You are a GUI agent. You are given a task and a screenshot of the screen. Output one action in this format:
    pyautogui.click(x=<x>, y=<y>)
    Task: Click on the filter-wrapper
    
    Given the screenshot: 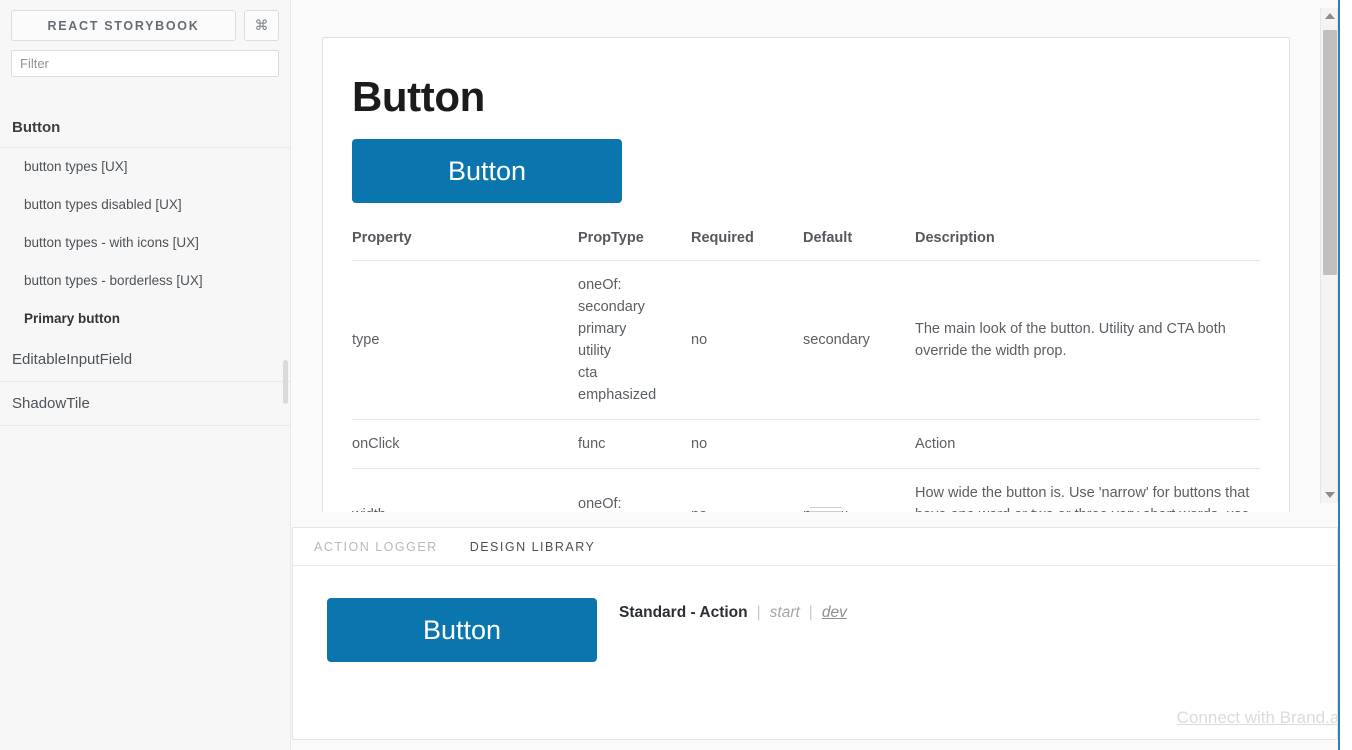 What is the action you would take?
    pyautogui.click(x=145, y=59)
    